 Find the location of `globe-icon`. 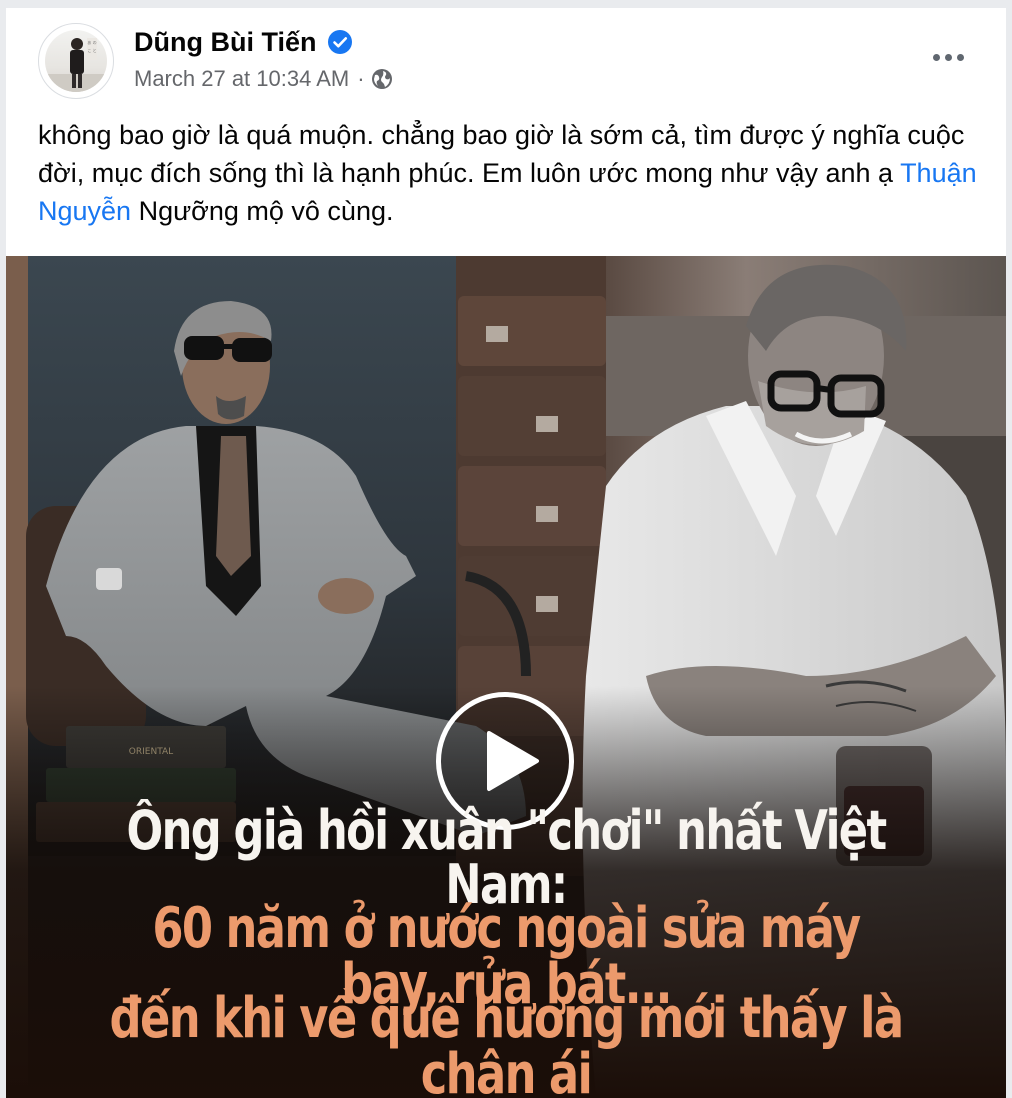

globe-icon is located at coordinates (382, 79).